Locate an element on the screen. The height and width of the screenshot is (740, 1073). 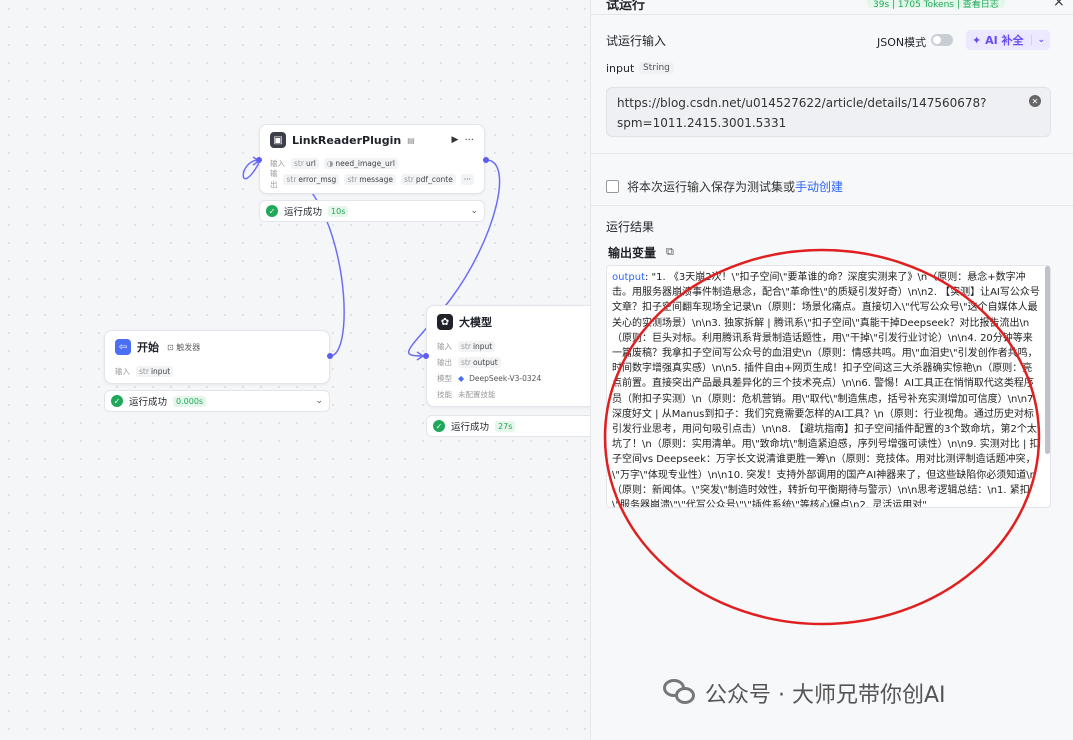
run-node-icon: ▶ is located at coordinates (455, 140).